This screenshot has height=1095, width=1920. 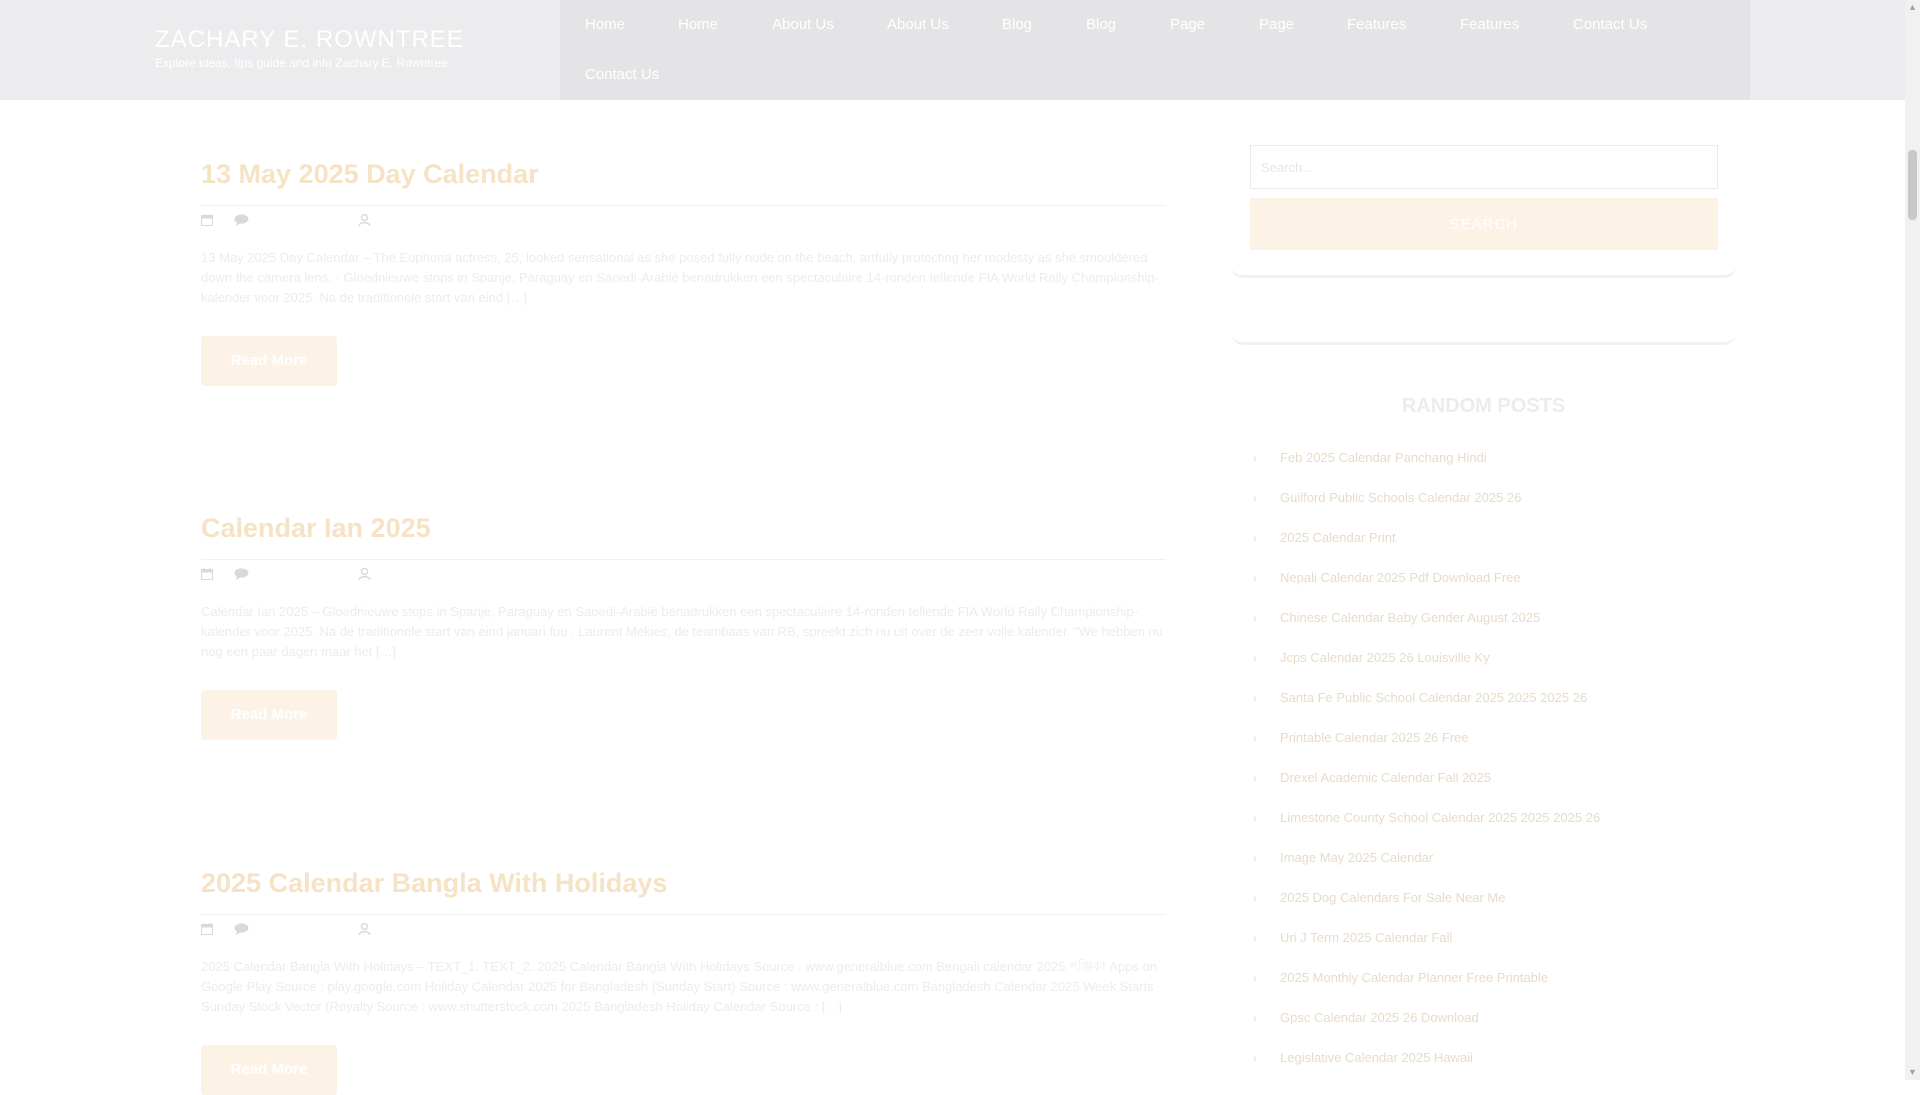 What do you see at coordinates (1490, 548) in the screenshot?
I see `list-item: › 2025 Calendar Print` at bounding box center [1490, 548].